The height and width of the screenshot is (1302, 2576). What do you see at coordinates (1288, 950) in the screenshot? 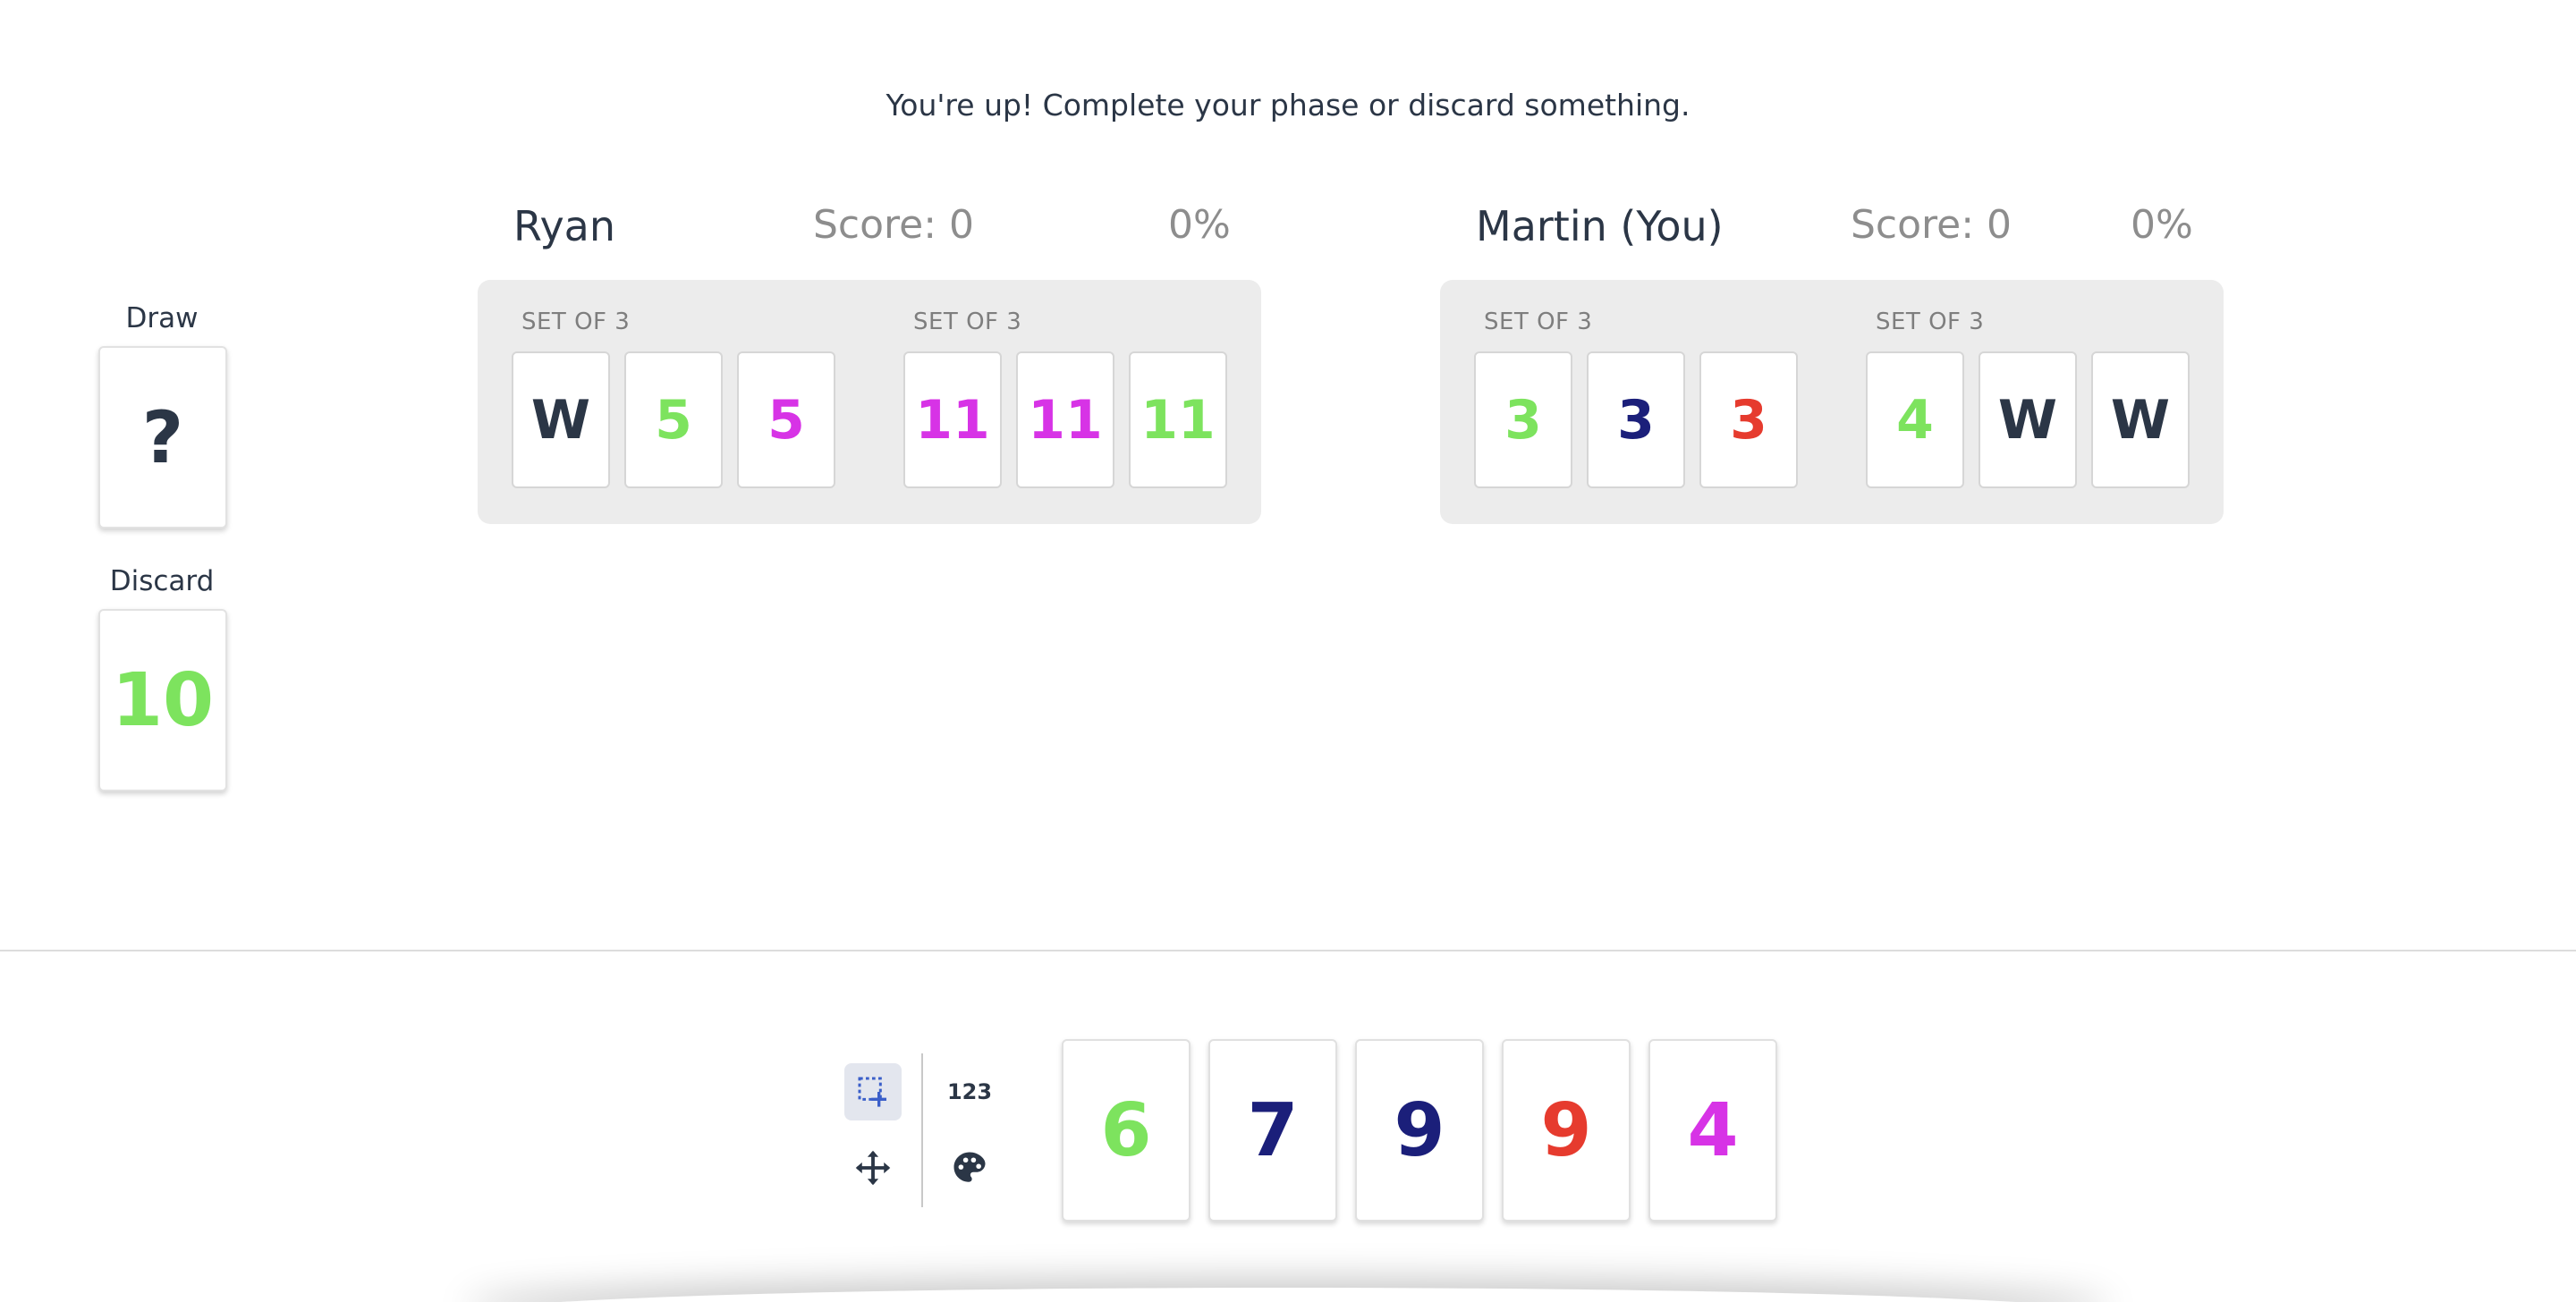
I see `hand-divider` at bounding box center [1288, 950].